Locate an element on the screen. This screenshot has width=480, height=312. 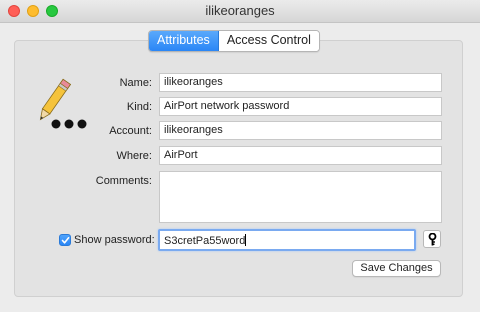
account-label: Account: is located at coordinates (130, 131).